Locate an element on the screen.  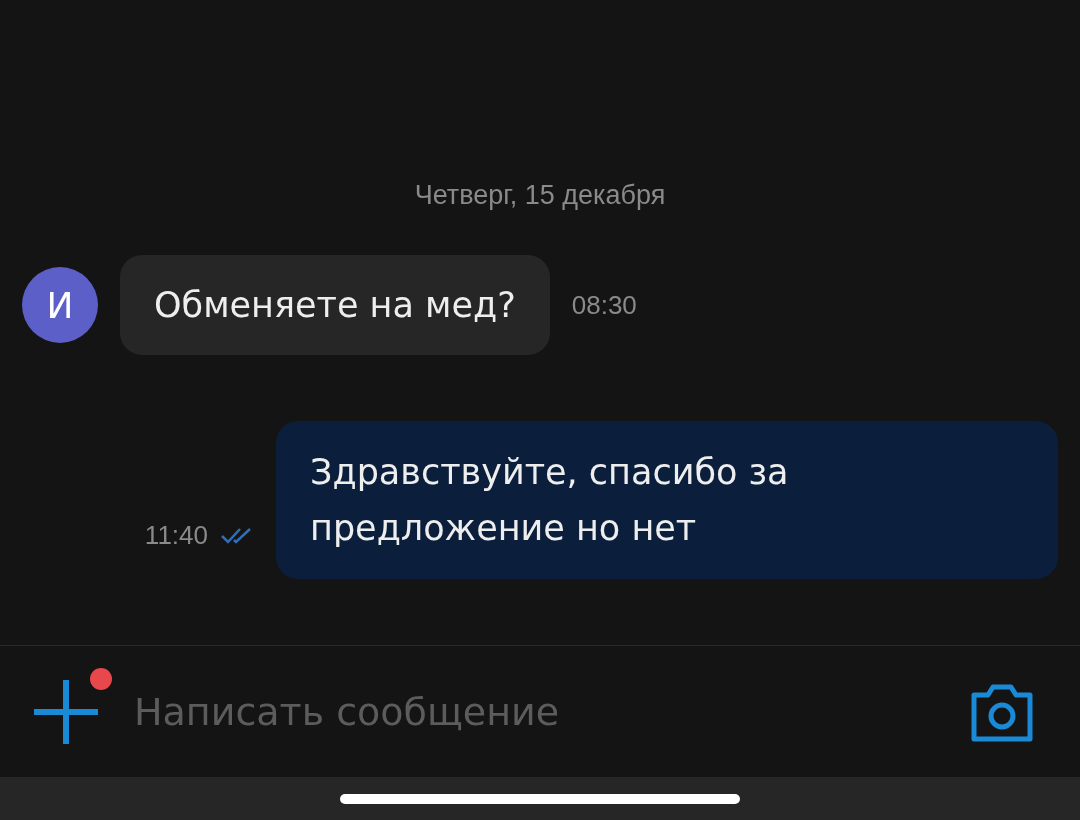
message-time: 11:40 is located at coordinates (176, 535).